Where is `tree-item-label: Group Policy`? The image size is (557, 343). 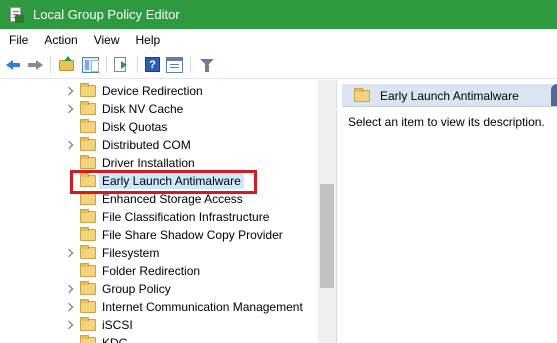 tree-item-label: Group Policy is located at coordinates (136, 289).